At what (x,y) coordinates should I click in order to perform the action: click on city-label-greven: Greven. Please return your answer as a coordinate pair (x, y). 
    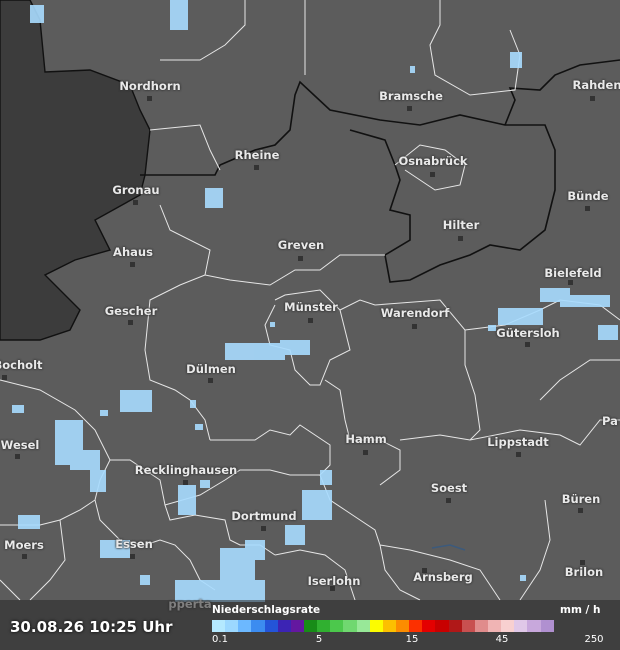
    Looking at the image, I should click on (301, 245).